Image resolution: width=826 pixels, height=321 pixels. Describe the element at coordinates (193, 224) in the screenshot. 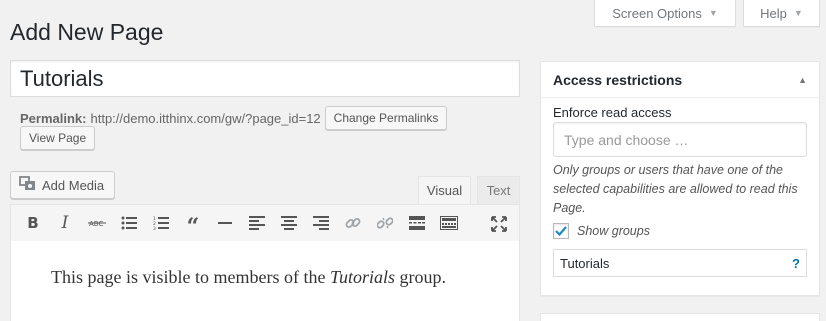

I see `blockquote-icon: “` at that location.